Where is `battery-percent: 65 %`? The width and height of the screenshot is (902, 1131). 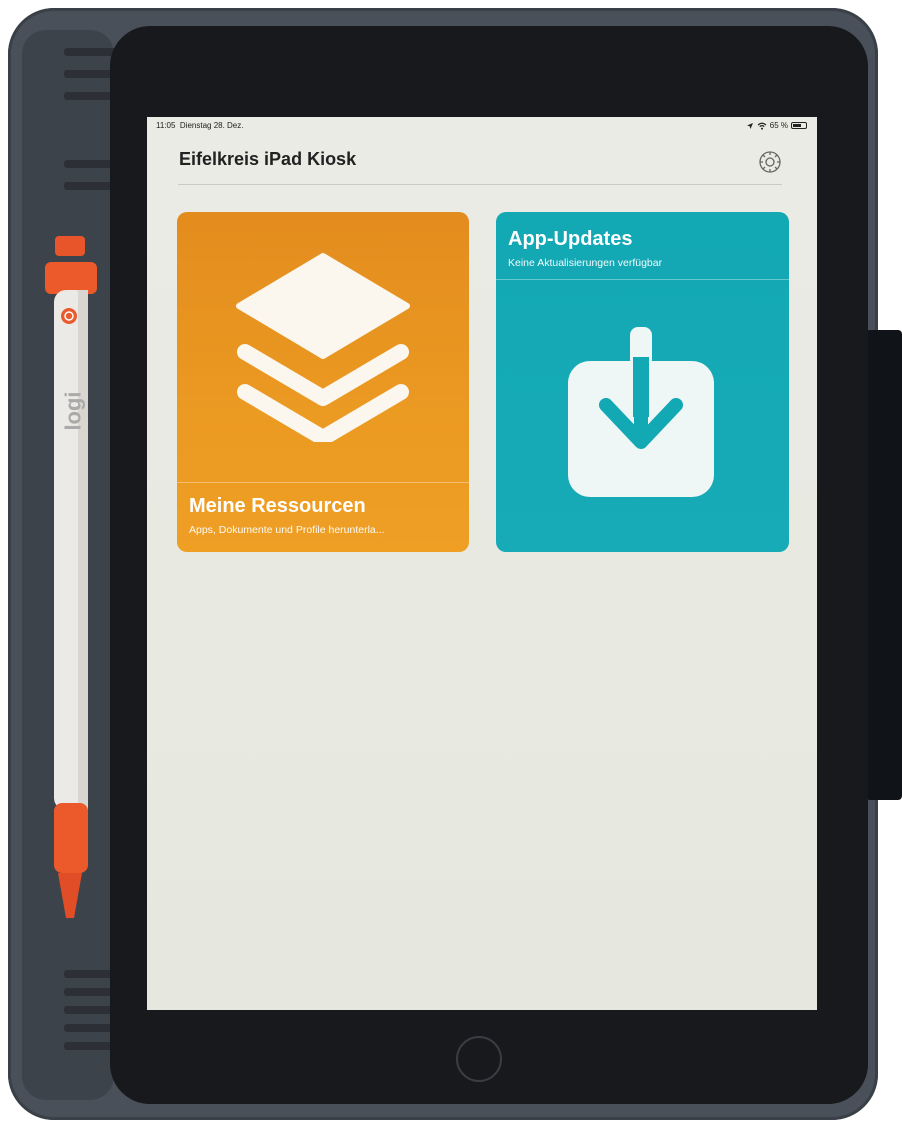 battery-percent: 65 % is located at coordinates (778, 125).